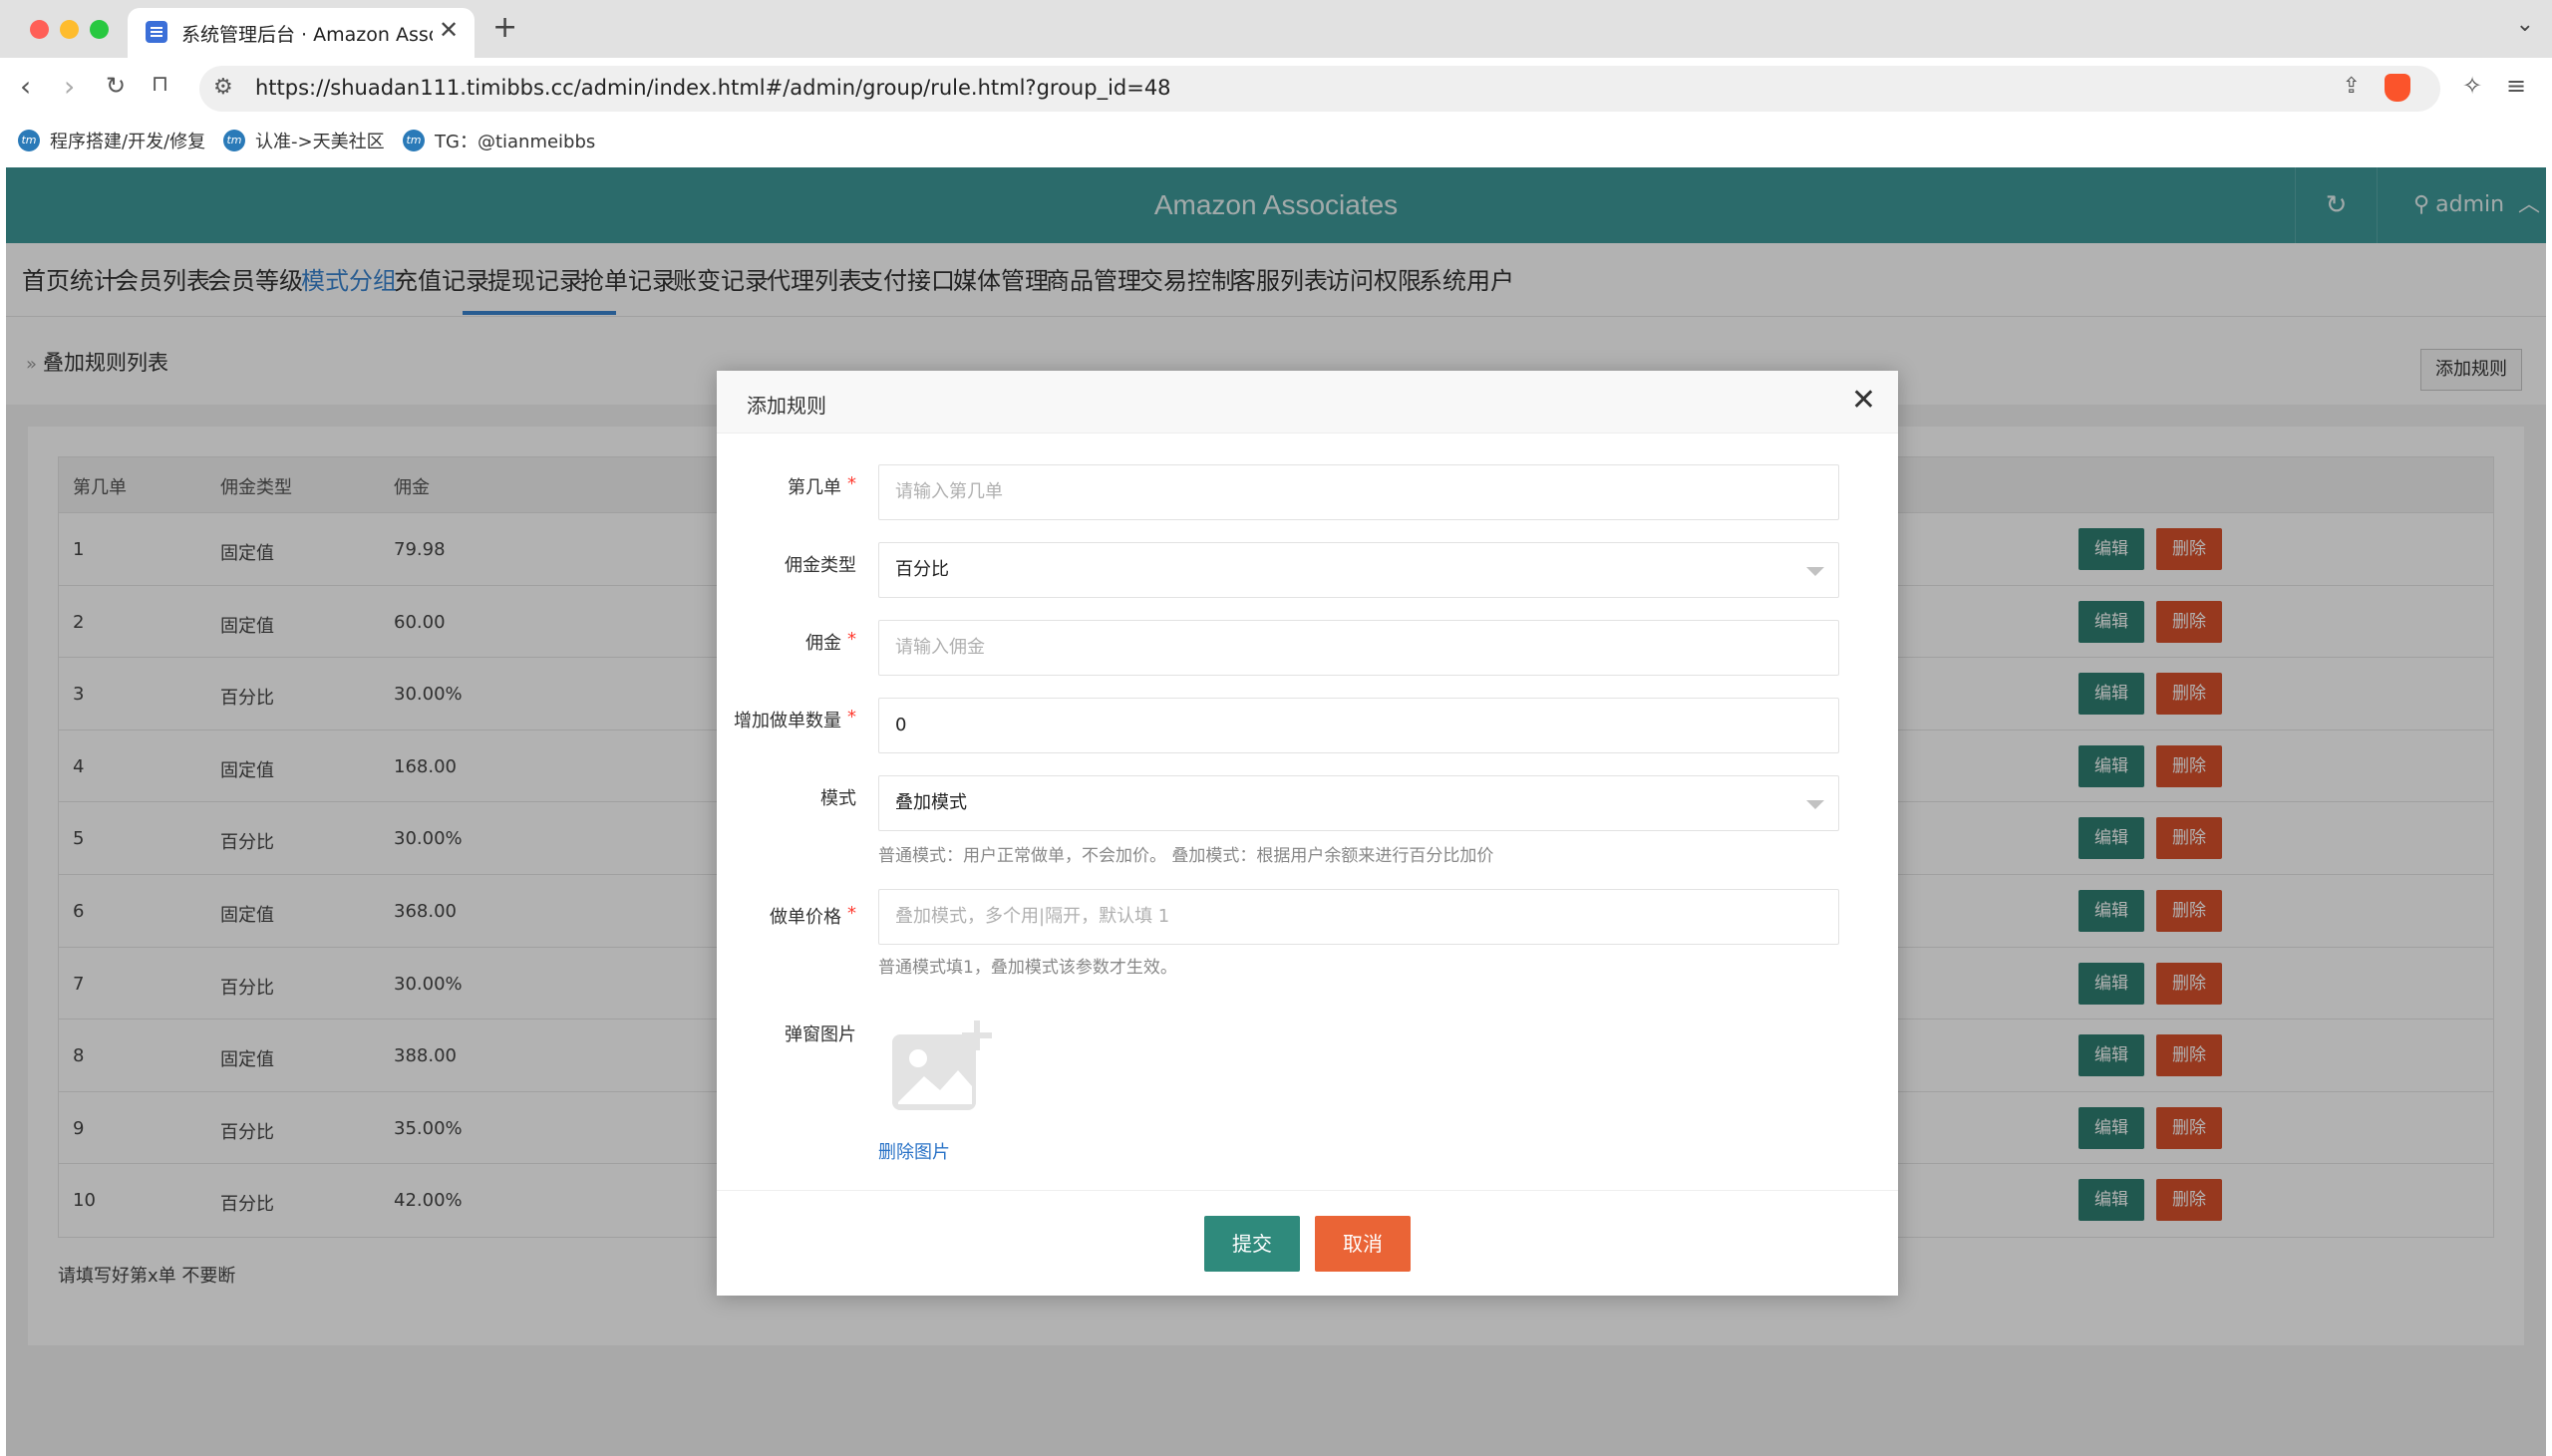 This screenshot has width=2552, height=1456. Describe the element at coordinates (813, 915) in the screenshot. I see `price-label: 做单价格 *` at that location.